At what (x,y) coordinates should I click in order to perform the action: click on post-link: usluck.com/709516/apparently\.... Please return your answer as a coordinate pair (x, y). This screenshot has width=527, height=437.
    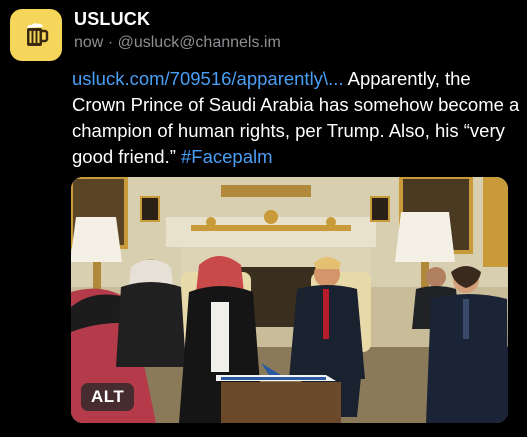
    Looking at the image, I should click on (208, 78).